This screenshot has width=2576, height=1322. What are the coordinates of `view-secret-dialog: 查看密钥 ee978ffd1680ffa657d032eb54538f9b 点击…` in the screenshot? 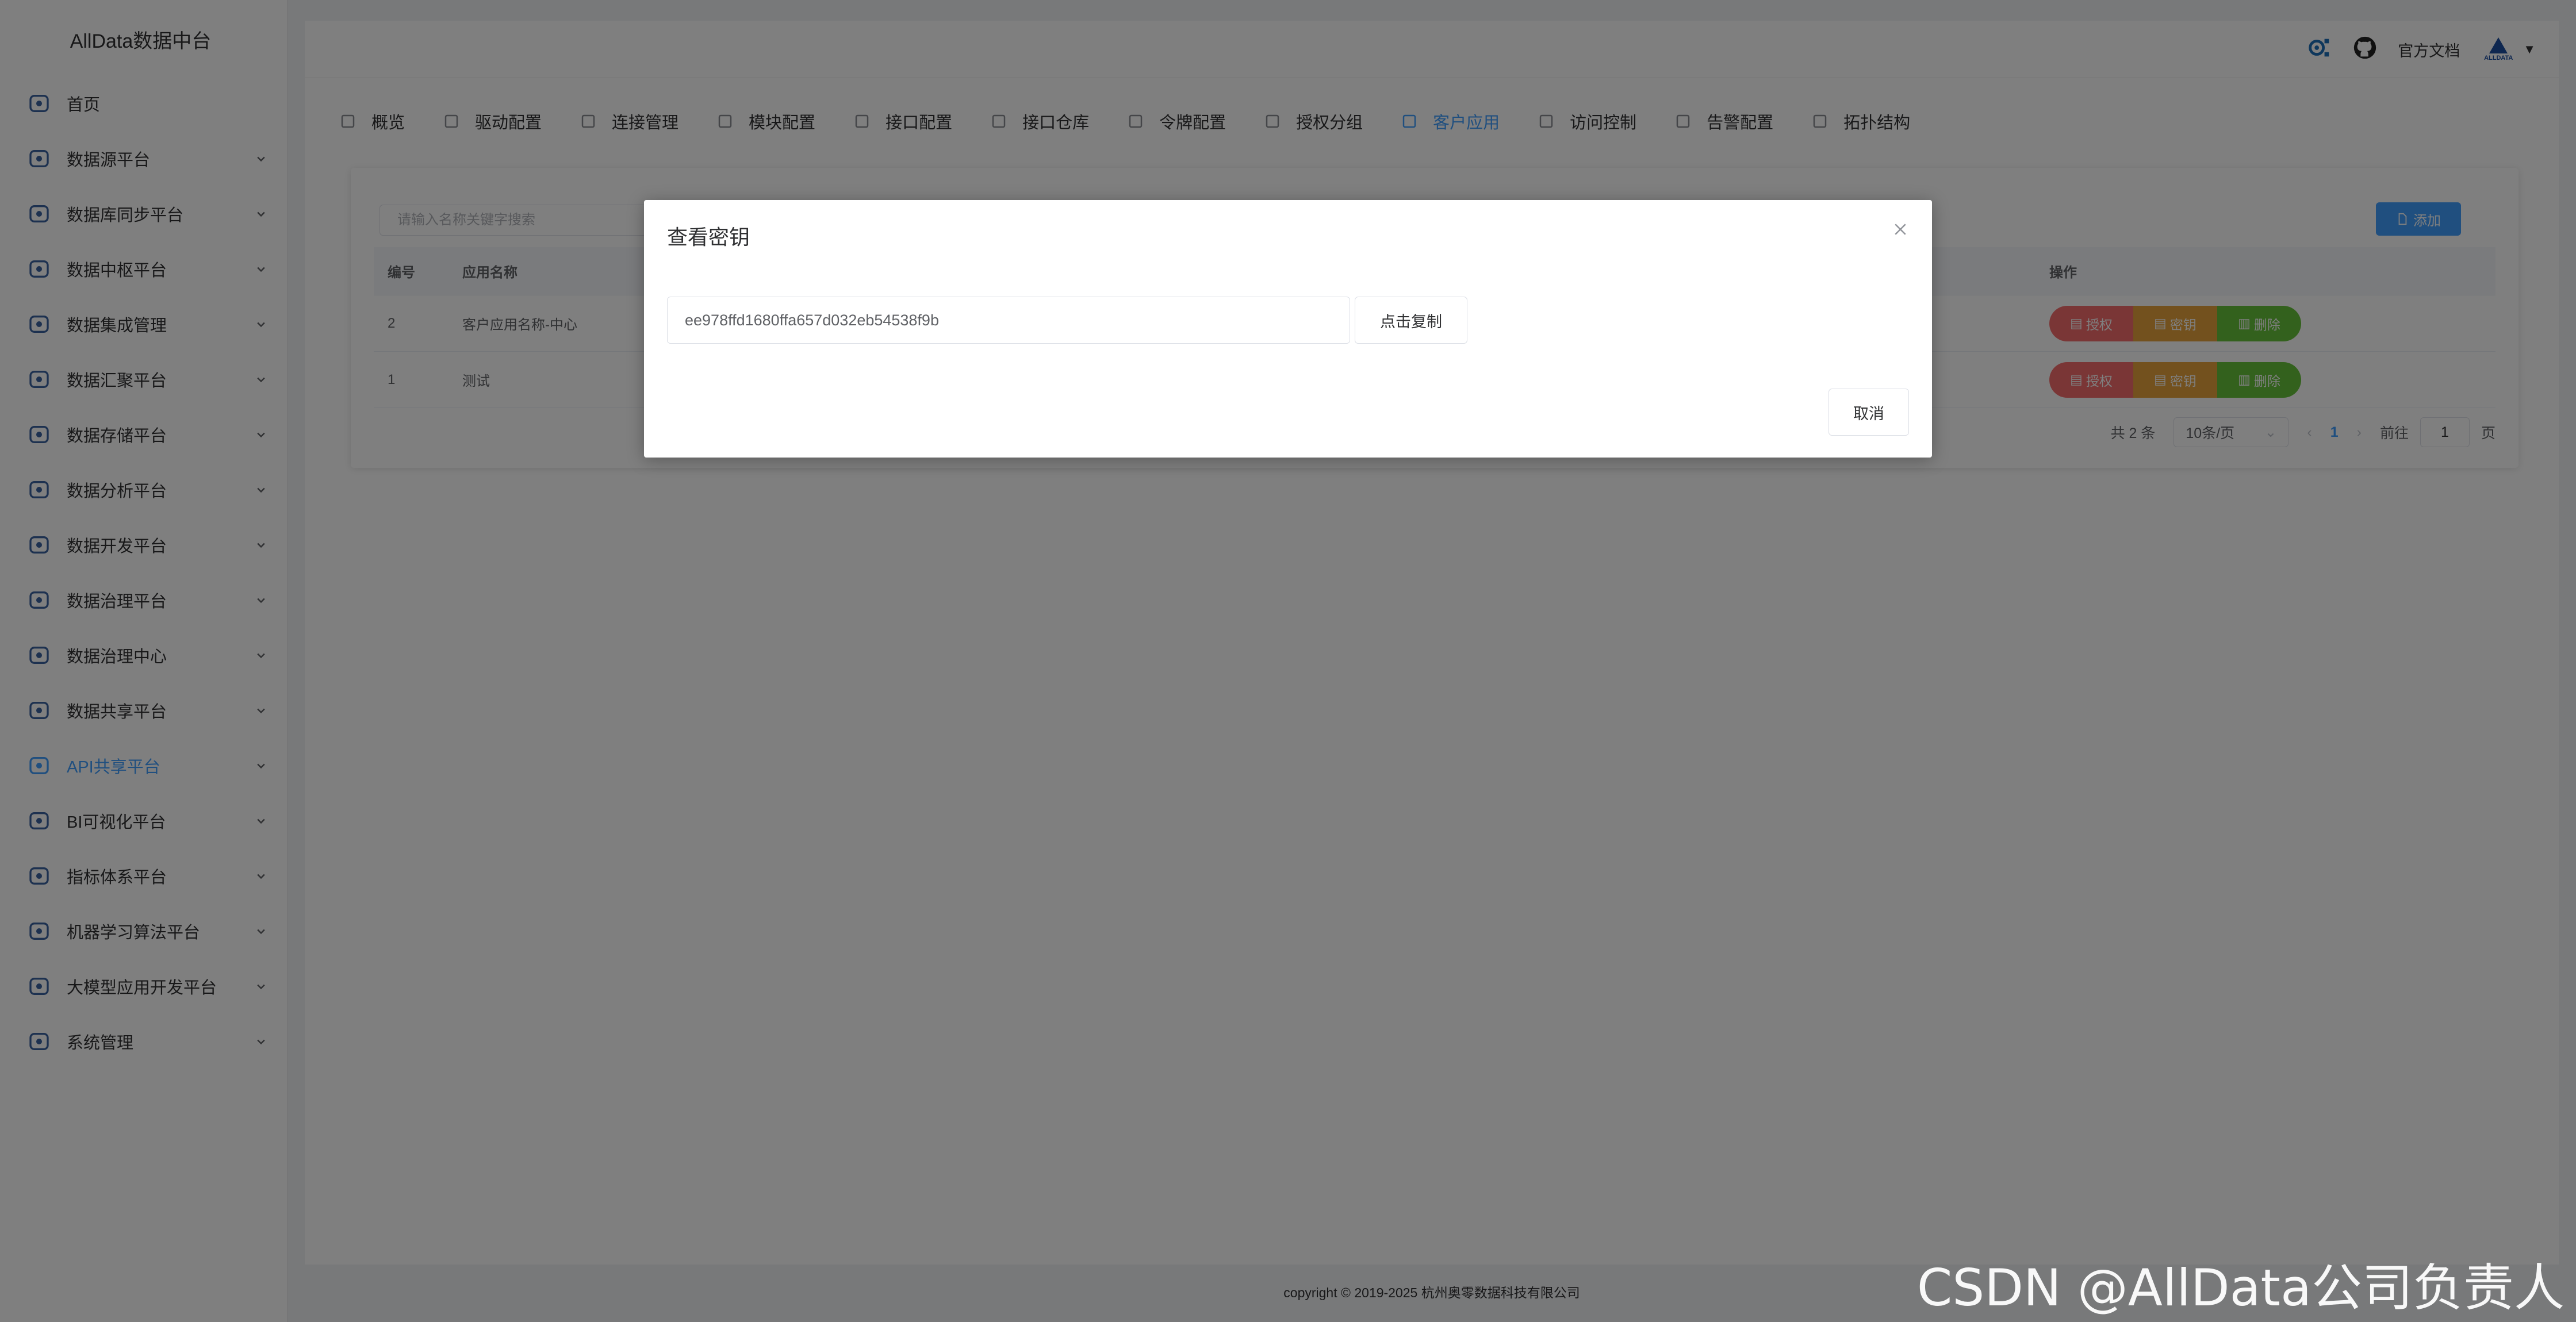 It's located at (1288, 329).